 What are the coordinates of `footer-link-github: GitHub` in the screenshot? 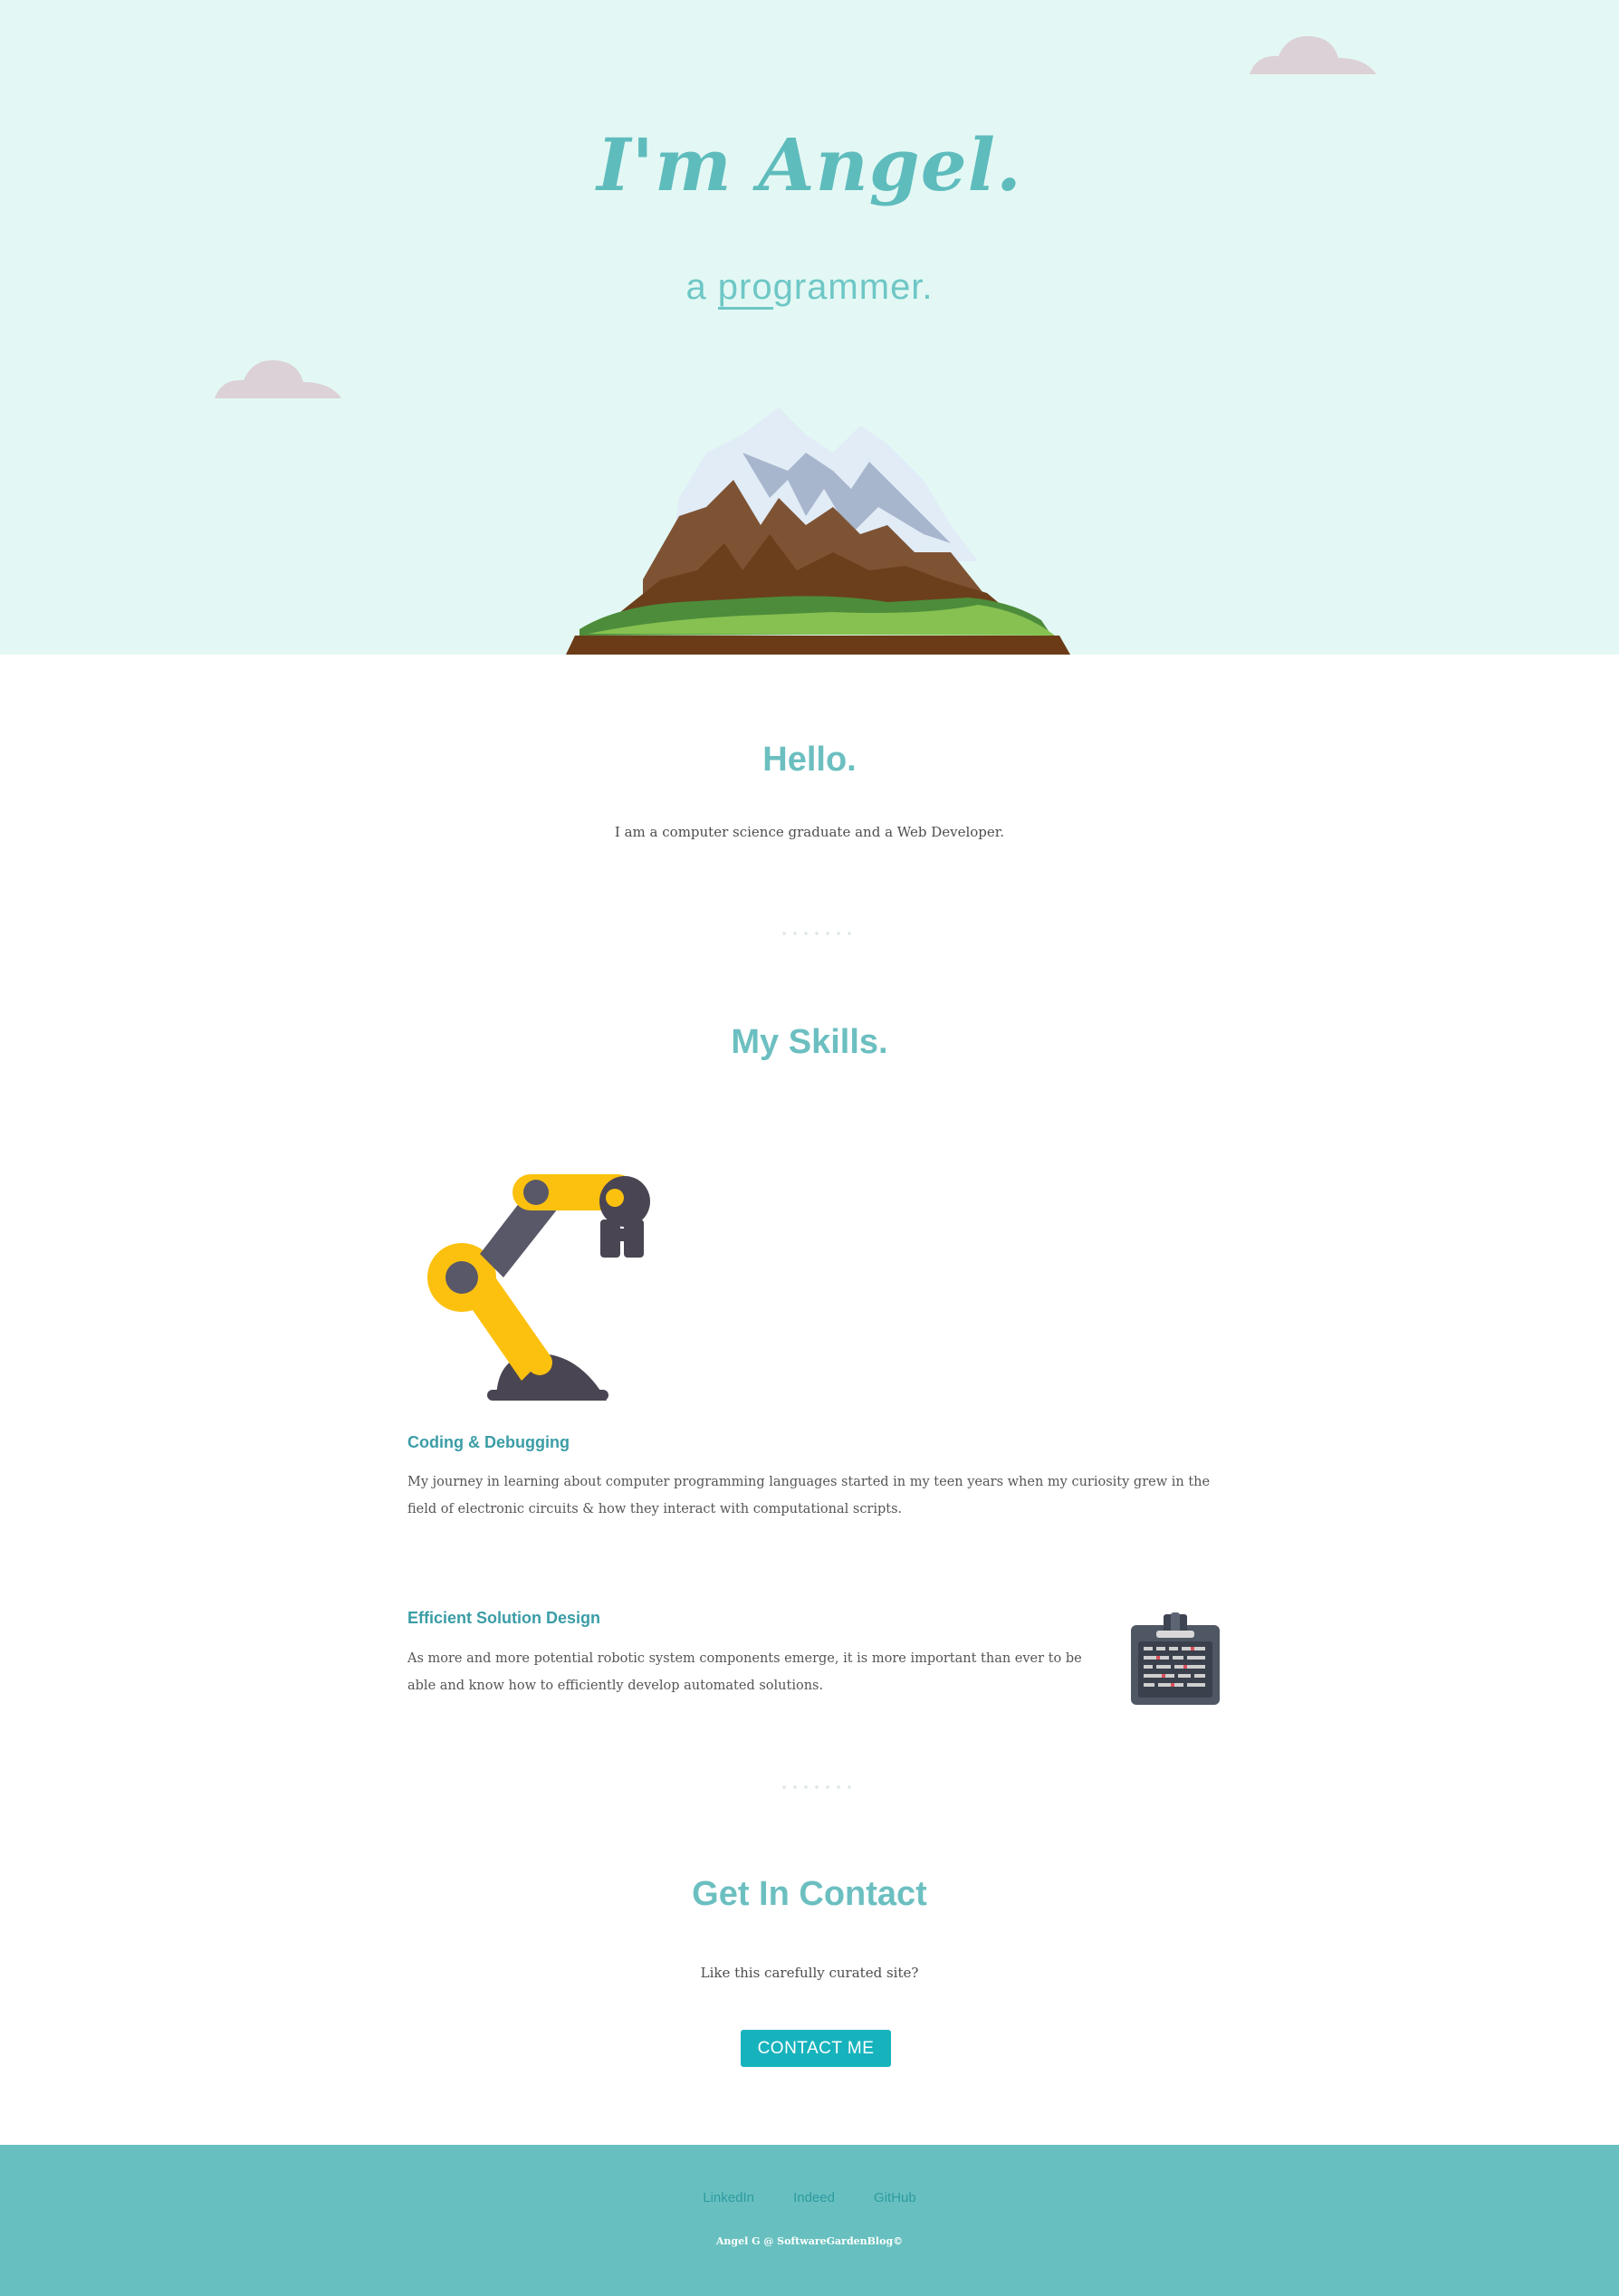 It's located at (895, 2197).